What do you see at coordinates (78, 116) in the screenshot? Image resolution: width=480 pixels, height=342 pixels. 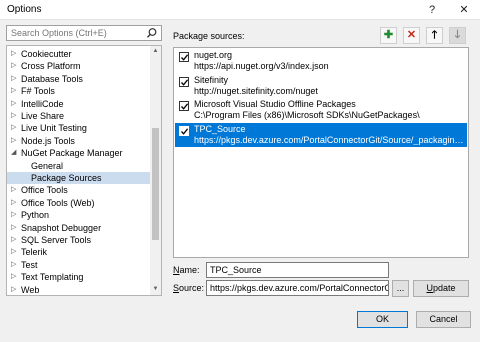 I see `tree-item: ▷ Live Share` at bounding box center [78, 116].